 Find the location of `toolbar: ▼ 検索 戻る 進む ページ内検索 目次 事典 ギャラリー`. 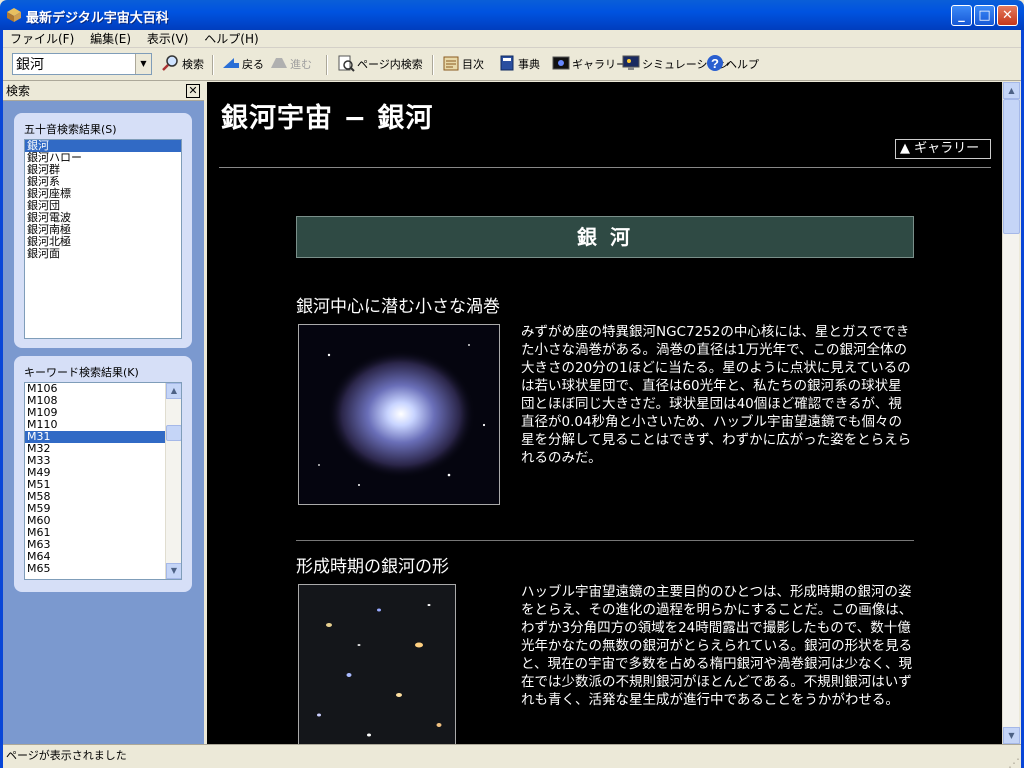

toolbar: ▼ 検索 戻る 進む ページ内検索 目次 事典 ギャラリー is located at coordinates (512, 65).